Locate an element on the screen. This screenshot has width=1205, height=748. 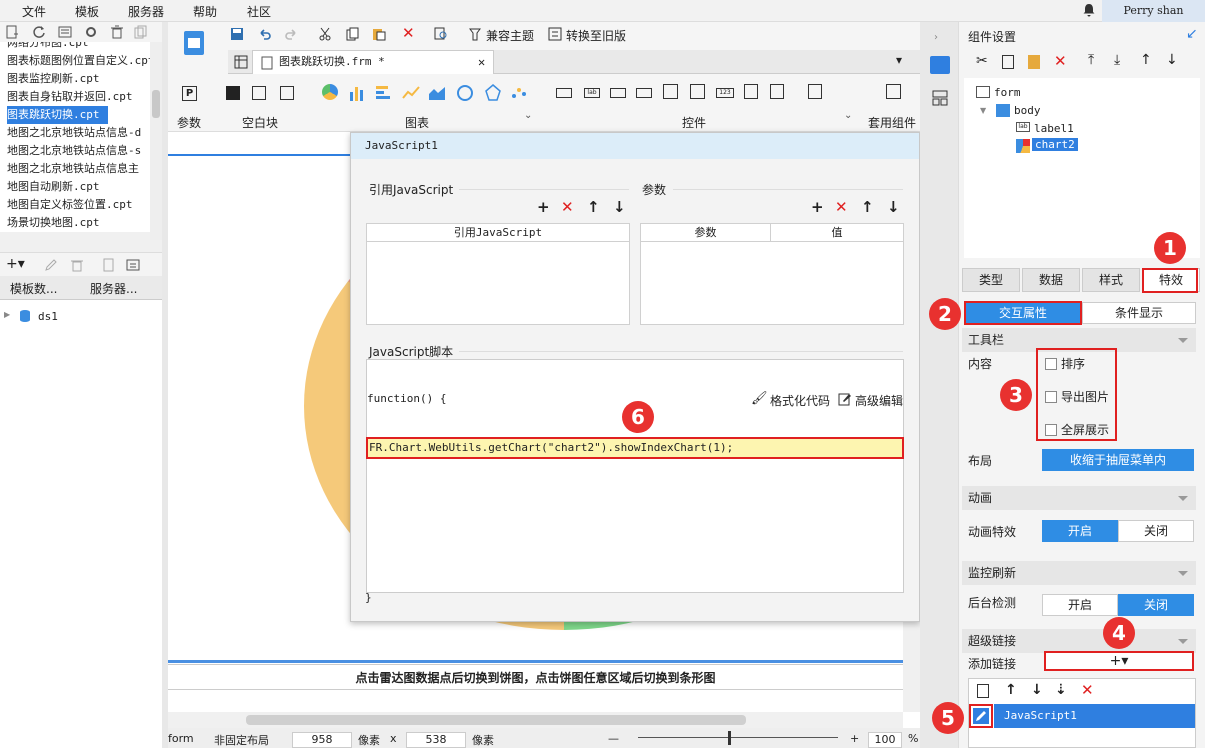
widget-group-expand-icon: ⌄ is located at coordinates (848, 115).